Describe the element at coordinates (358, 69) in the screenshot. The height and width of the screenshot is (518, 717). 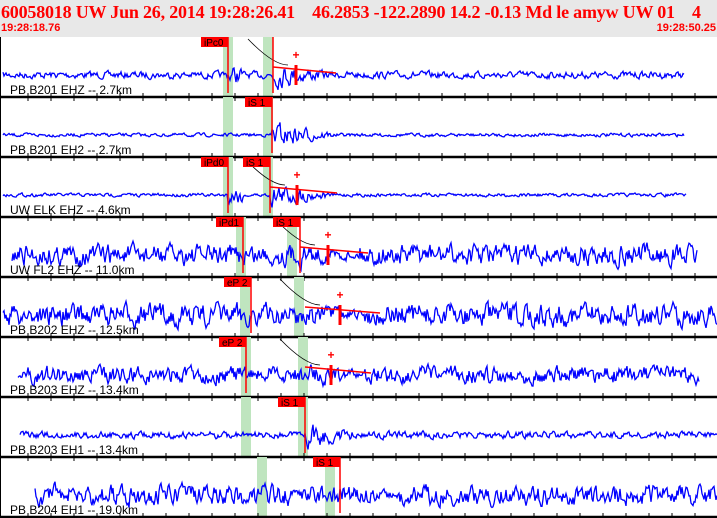
I see `trace-row: +iPc0PB B201 EHZ -- 2.7km` at that location.